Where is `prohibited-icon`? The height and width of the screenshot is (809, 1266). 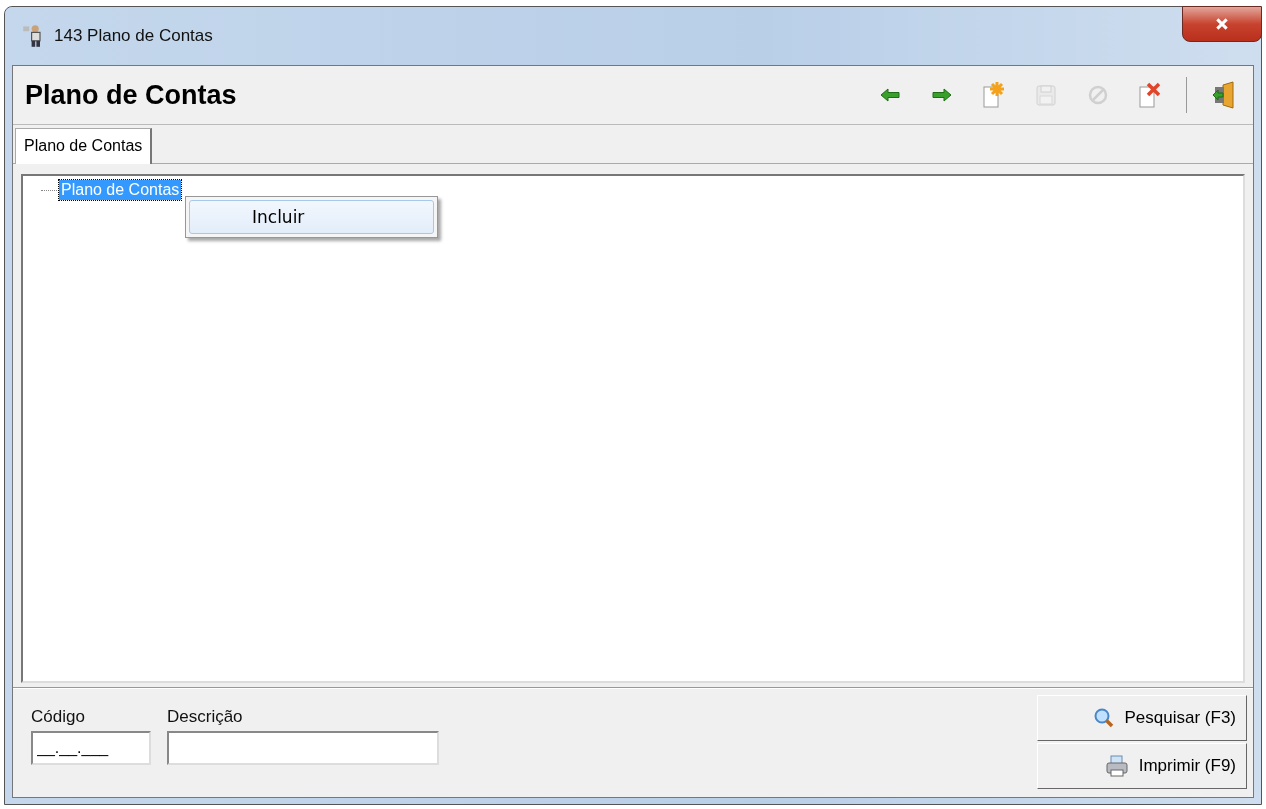 prohibited-icon is located at coordinates (1098, 95).